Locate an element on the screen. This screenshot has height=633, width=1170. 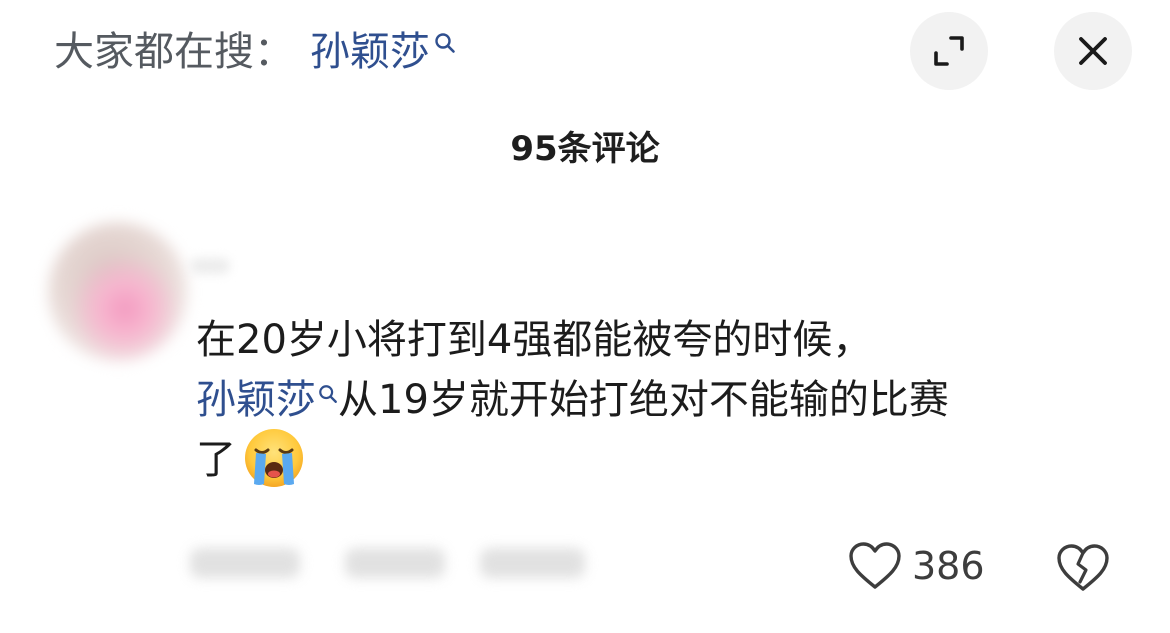
comment-line-1: 在20岁小将打到4强都能被夸的时候， is located at coordinates (534, 340).